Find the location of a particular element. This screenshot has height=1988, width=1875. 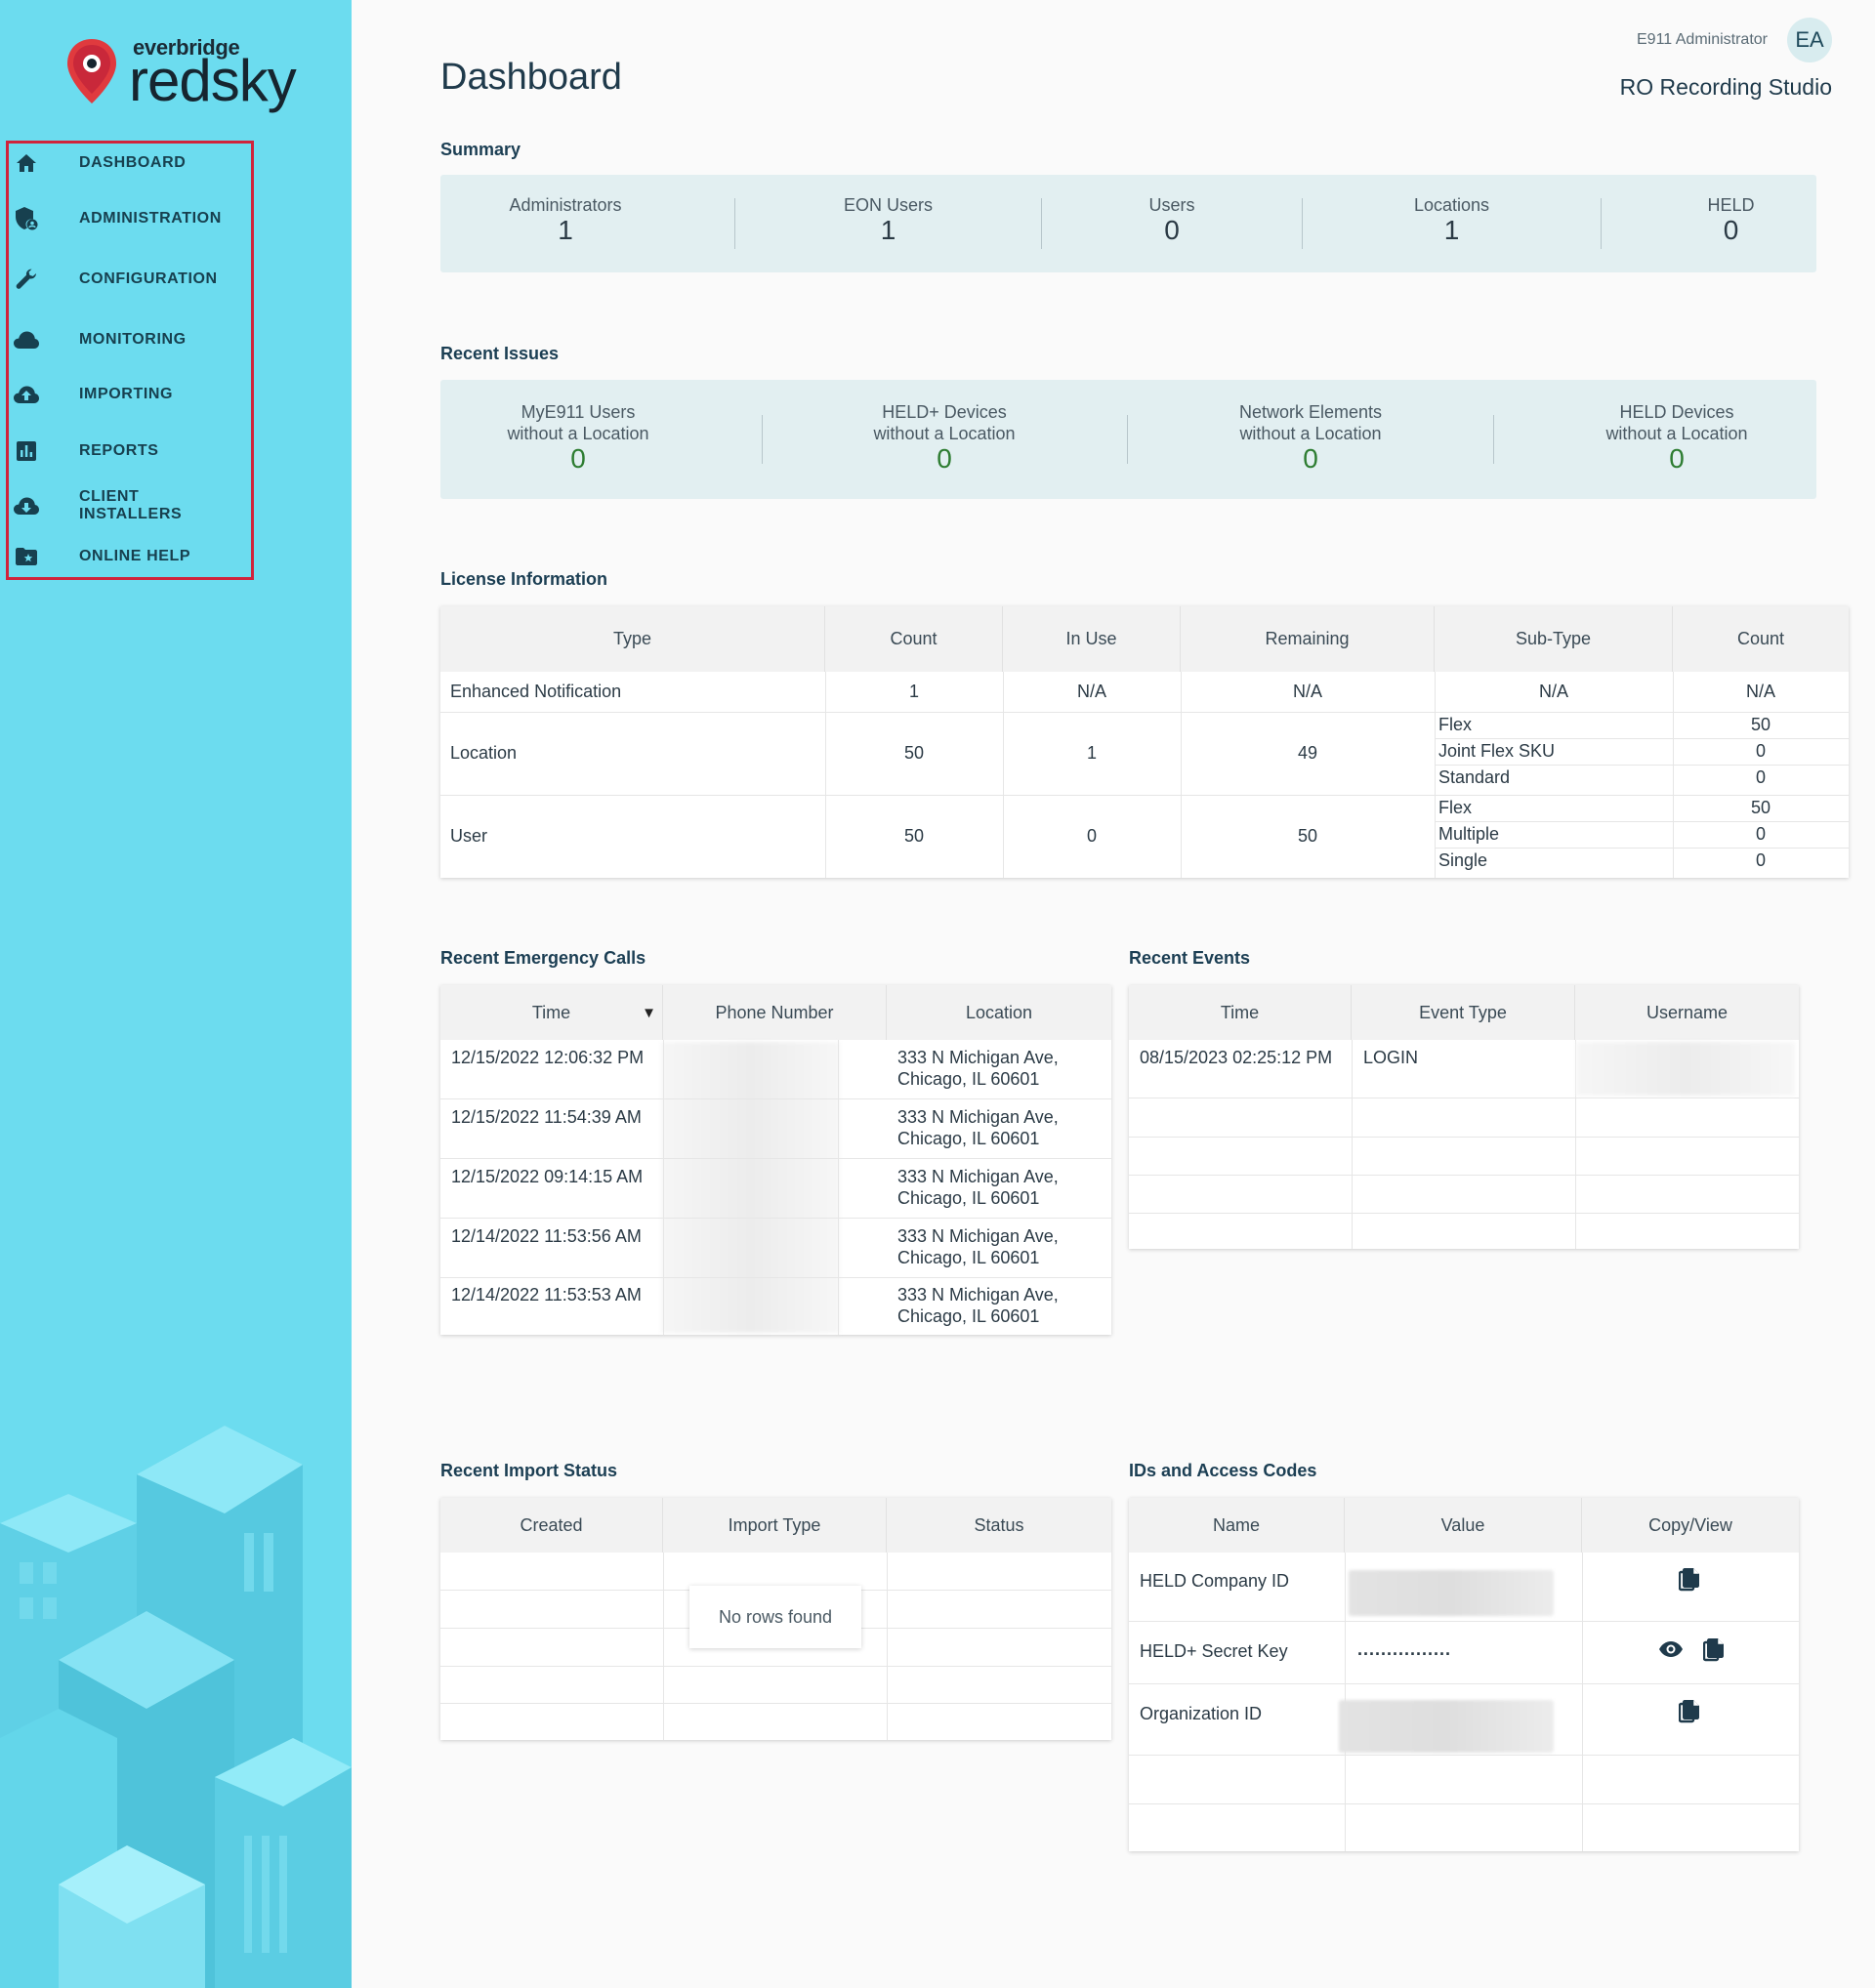

sidebar-item-label: ADMINISTRATION is located at coordinates (150, 218).